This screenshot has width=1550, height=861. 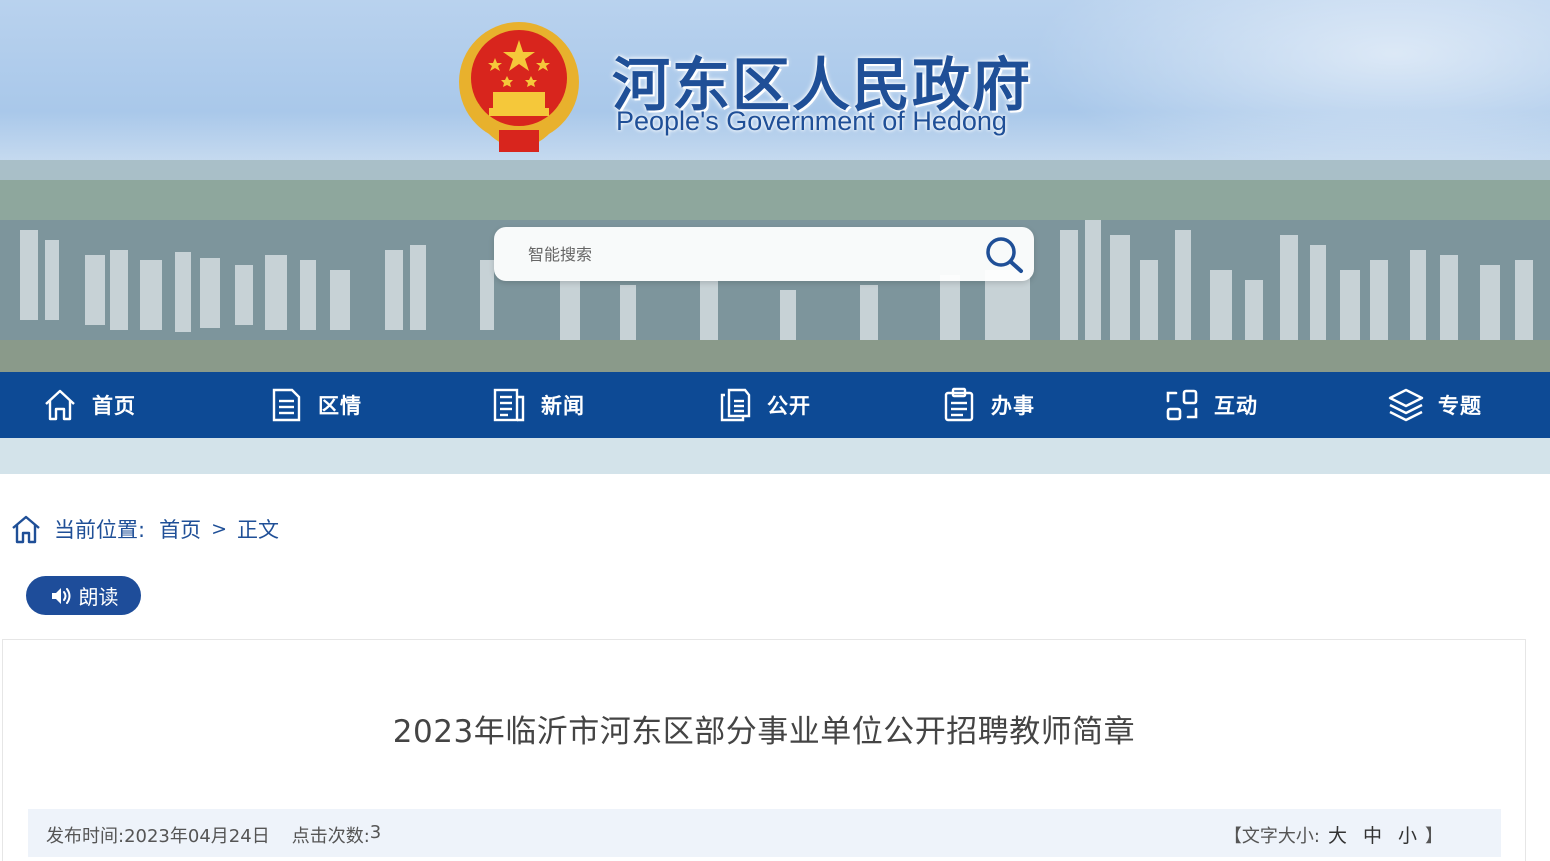 I want to click on nav-item-label: 首页, so click(x=114, y=406).